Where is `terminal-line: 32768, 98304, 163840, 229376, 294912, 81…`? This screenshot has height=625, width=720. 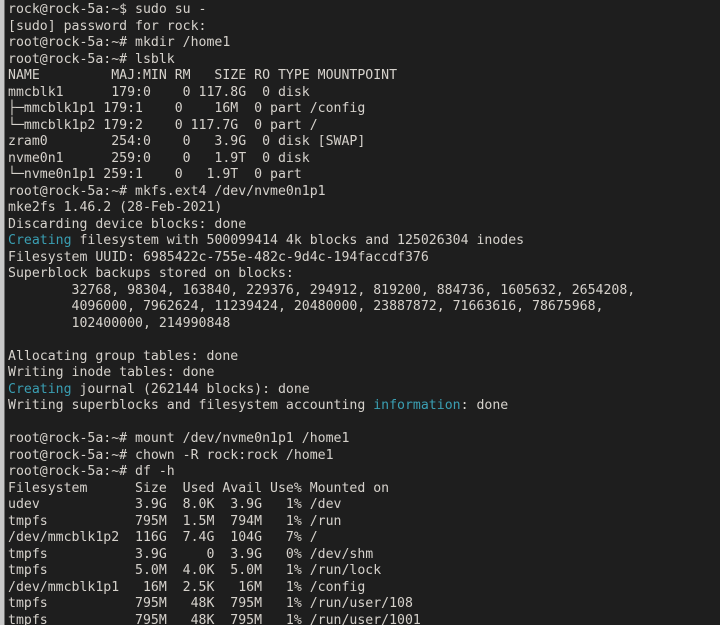
terminal-line: 32768, 98304, 163840, 229376, 294912, 81… is located at coordinates (322, 290).